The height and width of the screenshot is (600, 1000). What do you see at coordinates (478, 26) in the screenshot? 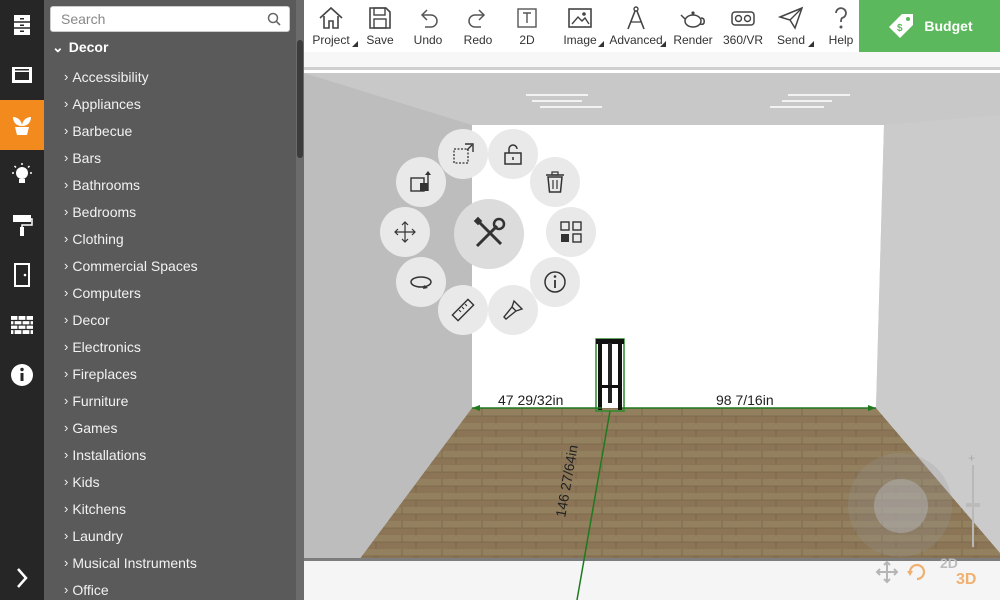
I see `redo-button: Redo` at bounding box center [478, 26].